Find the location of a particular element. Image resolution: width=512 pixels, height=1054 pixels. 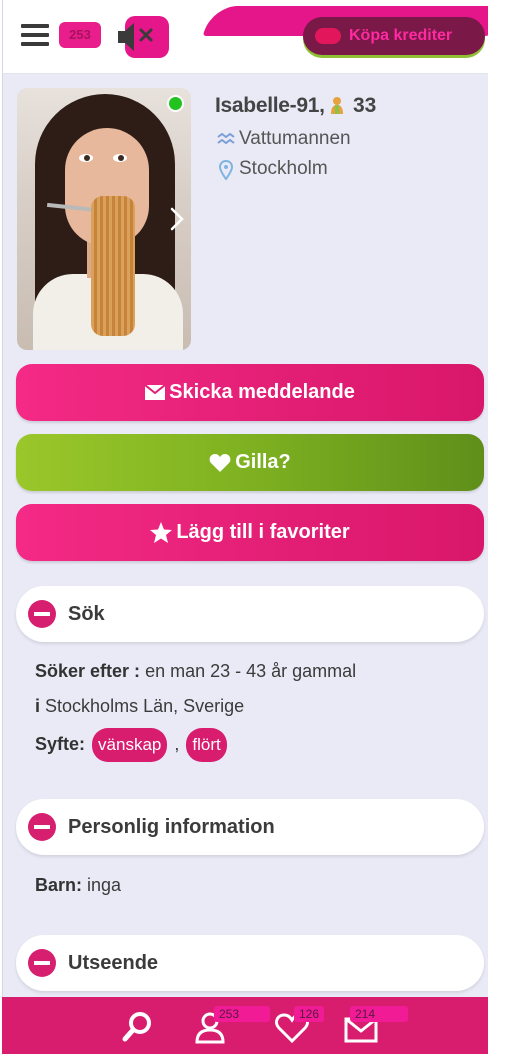

map-pin-icon is located at coordinates (226, 170).